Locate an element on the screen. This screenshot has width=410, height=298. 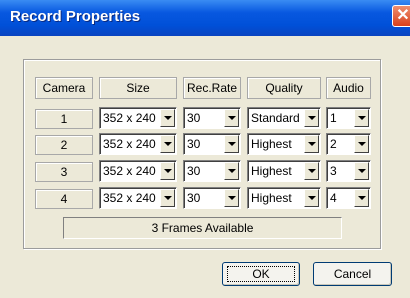
camera-number: 3 is located at coordinates (64, 172).